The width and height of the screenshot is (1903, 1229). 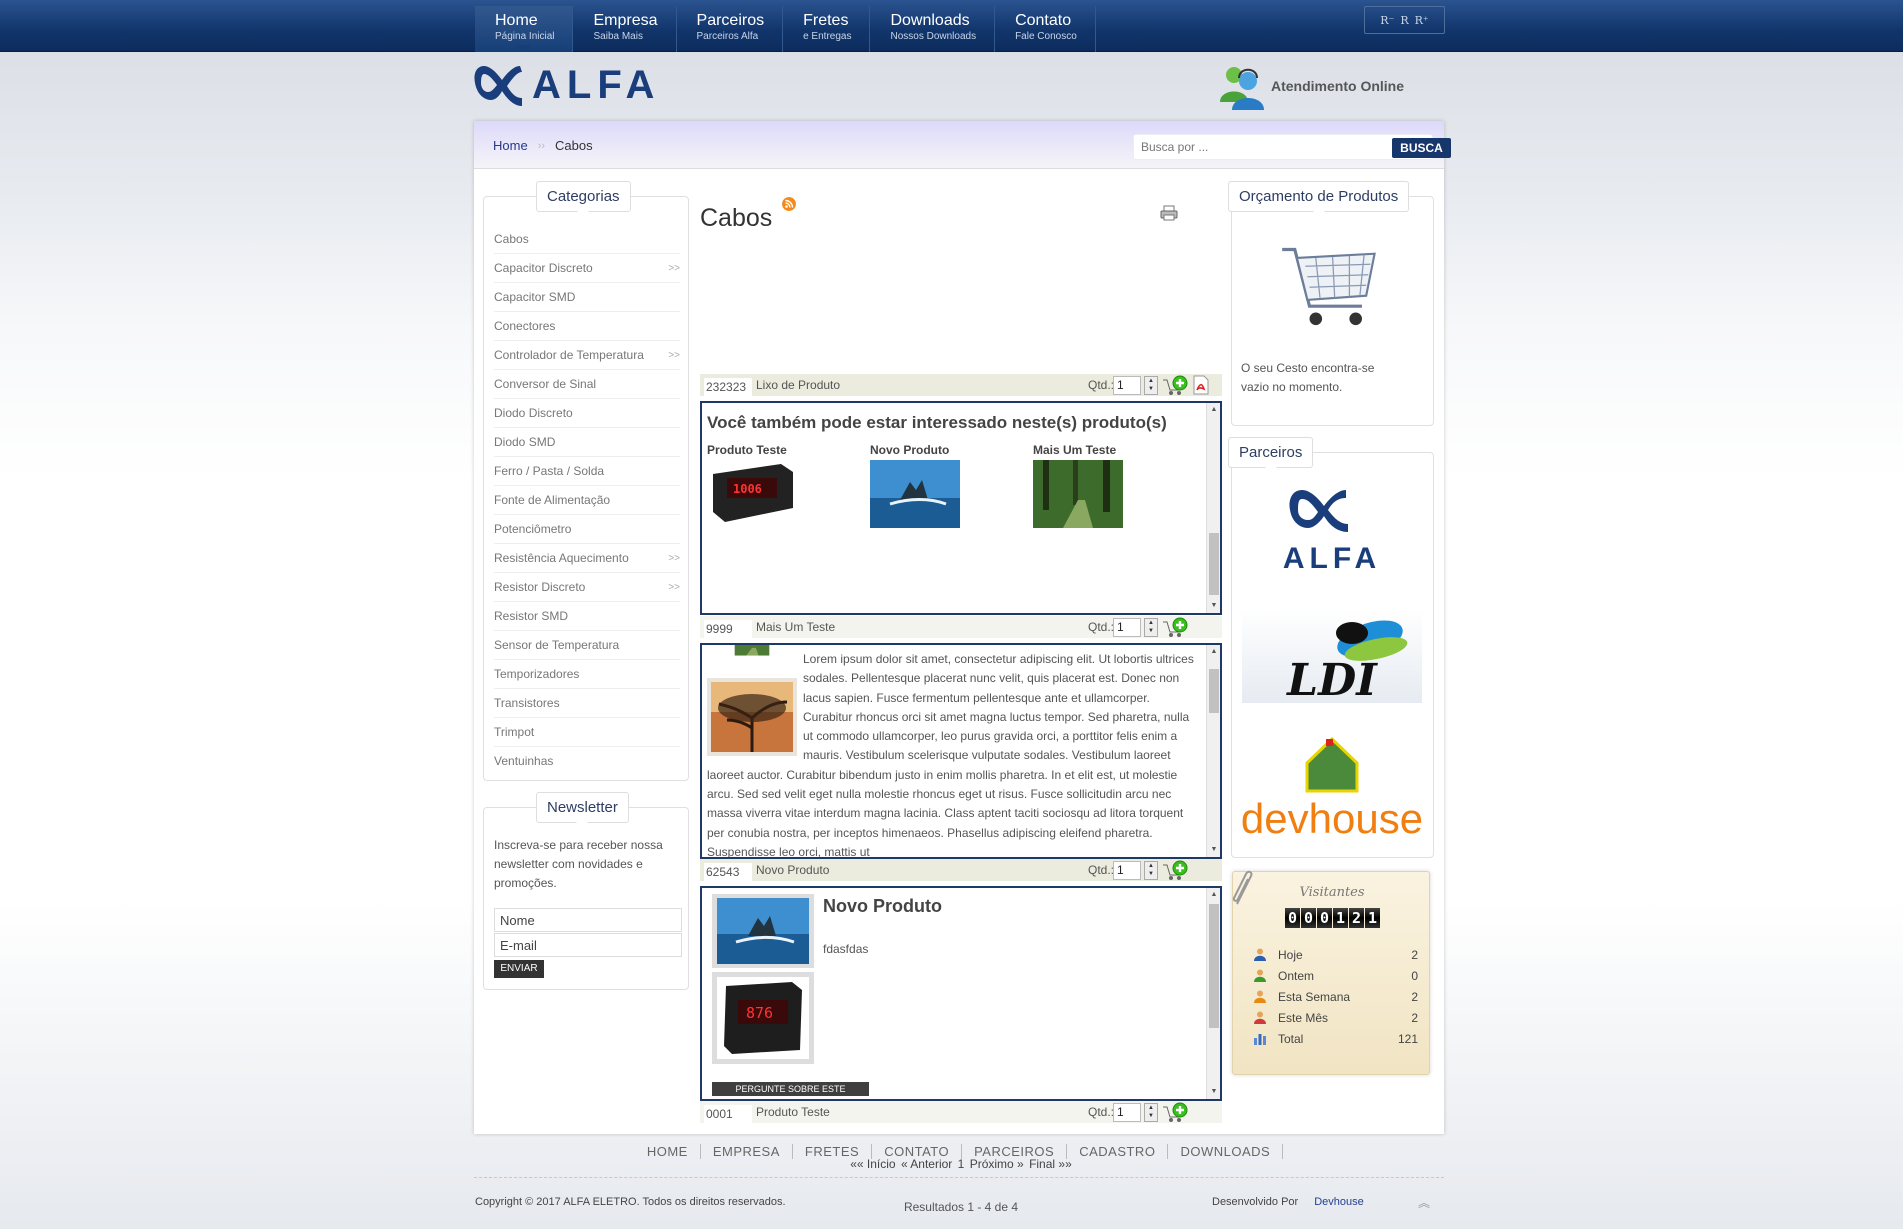 What do you see at coordinates (826, 20) in the screenshot?
I see `nav-fretes-label: Fretes` at bounding box center [826, 20].